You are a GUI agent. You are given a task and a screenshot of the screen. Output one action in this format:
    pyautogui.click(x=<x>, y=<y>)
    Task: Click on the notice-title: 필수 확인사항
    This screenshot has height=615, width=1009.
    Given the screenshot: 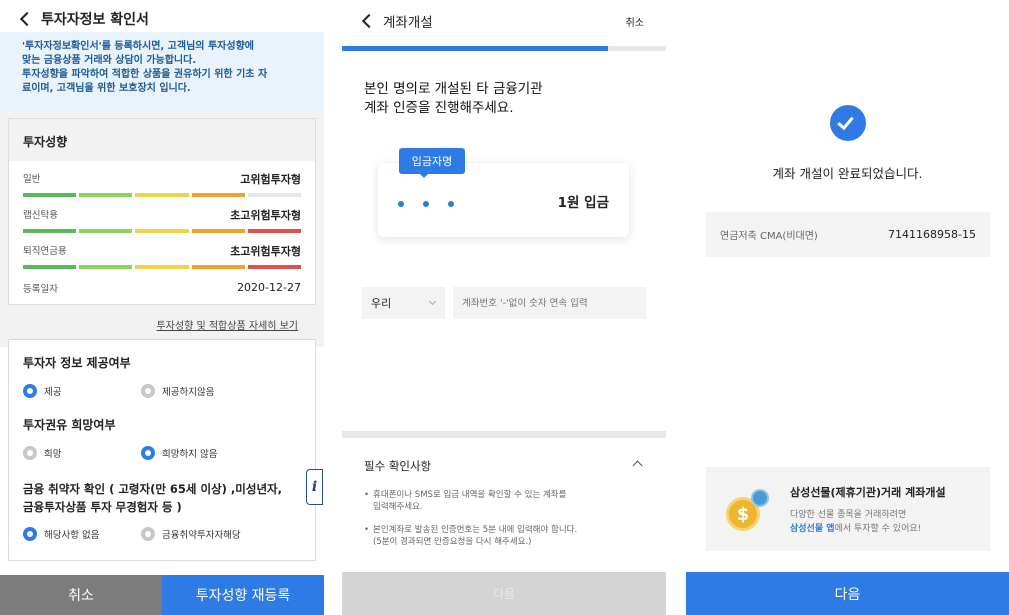 What is the action you would take?
    pyautogui.click(x=397, y=466)
    